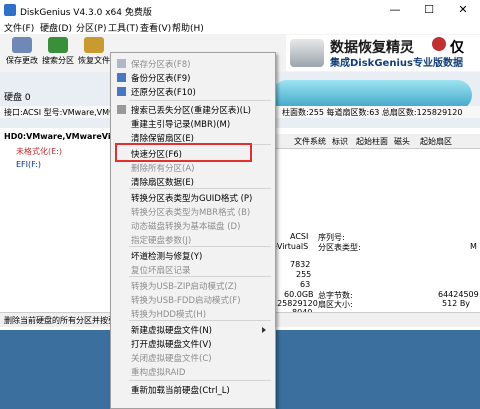  What do you see at coordinates (295, 303) in the screenshot?
I see `total-sectors-value: 125829120` at bounding box center [295, 303].